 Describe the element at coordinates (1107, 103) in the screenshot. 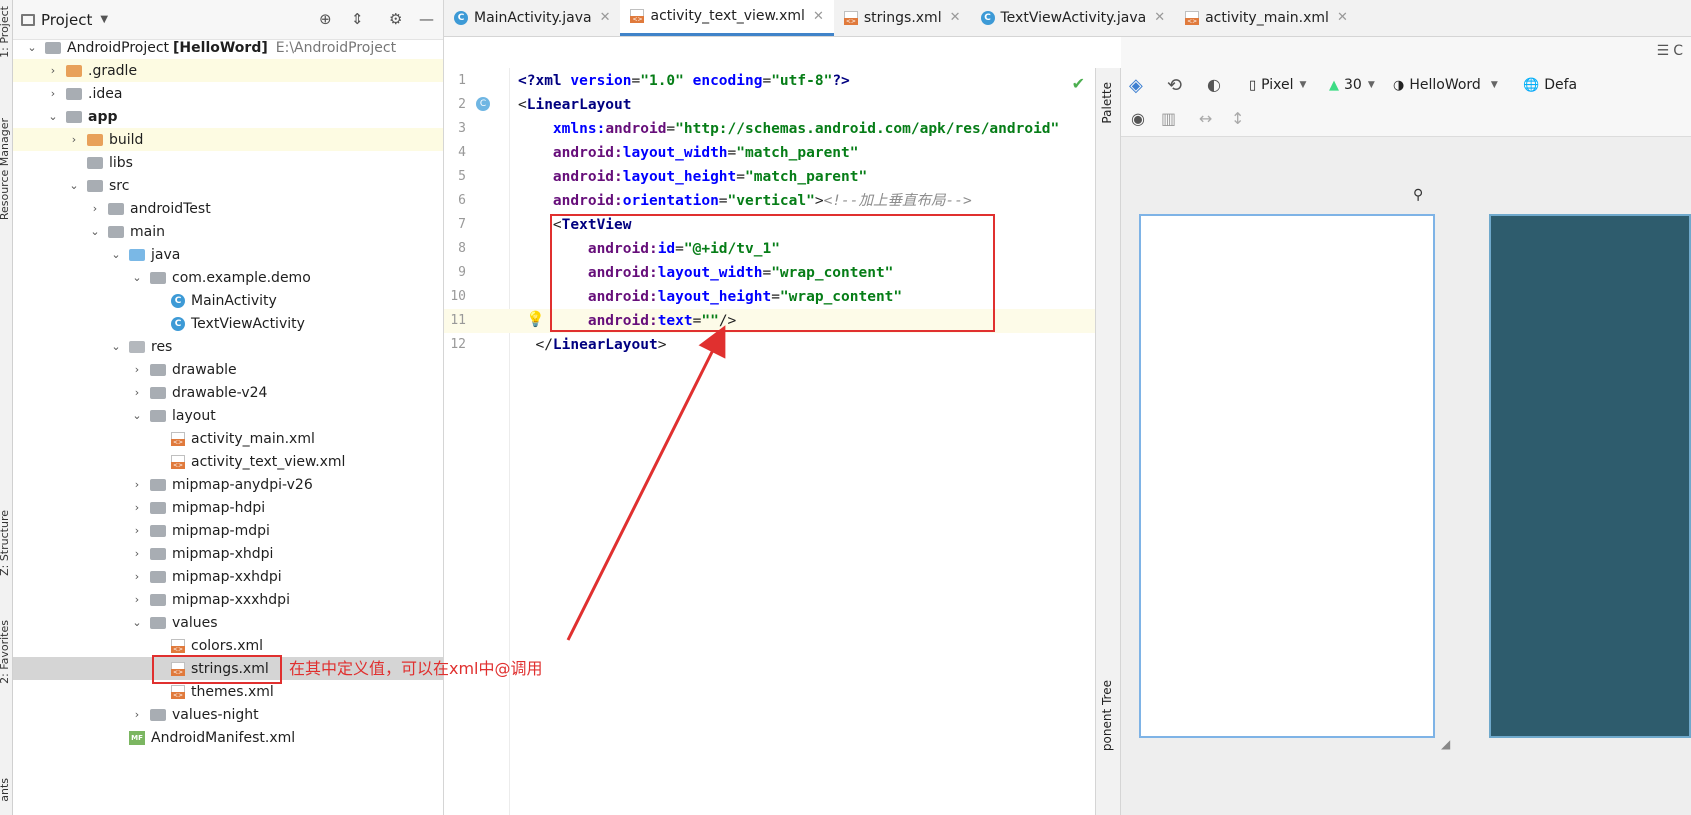

I see `palette-tab: Palette` at that location.